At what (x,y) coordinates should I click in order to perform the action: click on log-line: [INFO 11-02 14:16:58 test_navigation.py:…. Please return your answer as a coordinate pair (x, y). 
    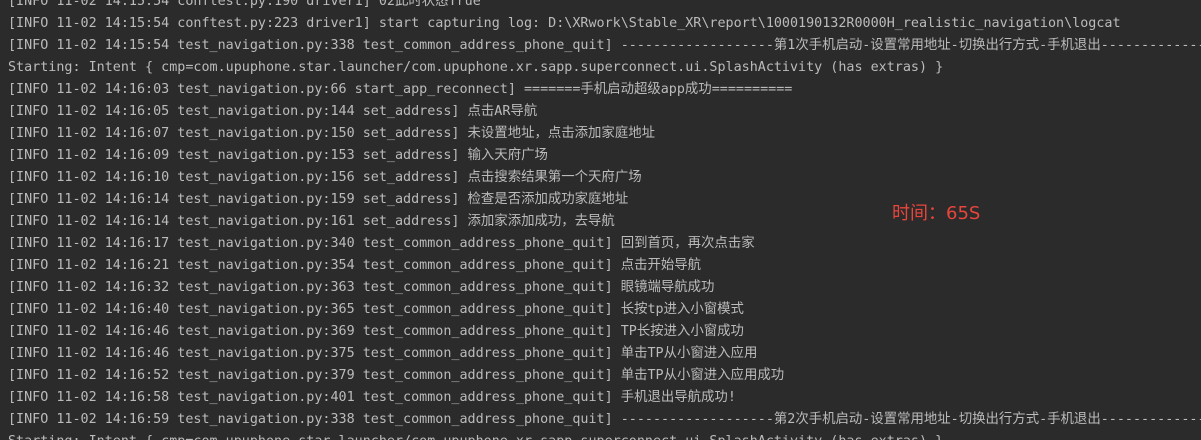
    Looking at the image, I should click on (372, 397).